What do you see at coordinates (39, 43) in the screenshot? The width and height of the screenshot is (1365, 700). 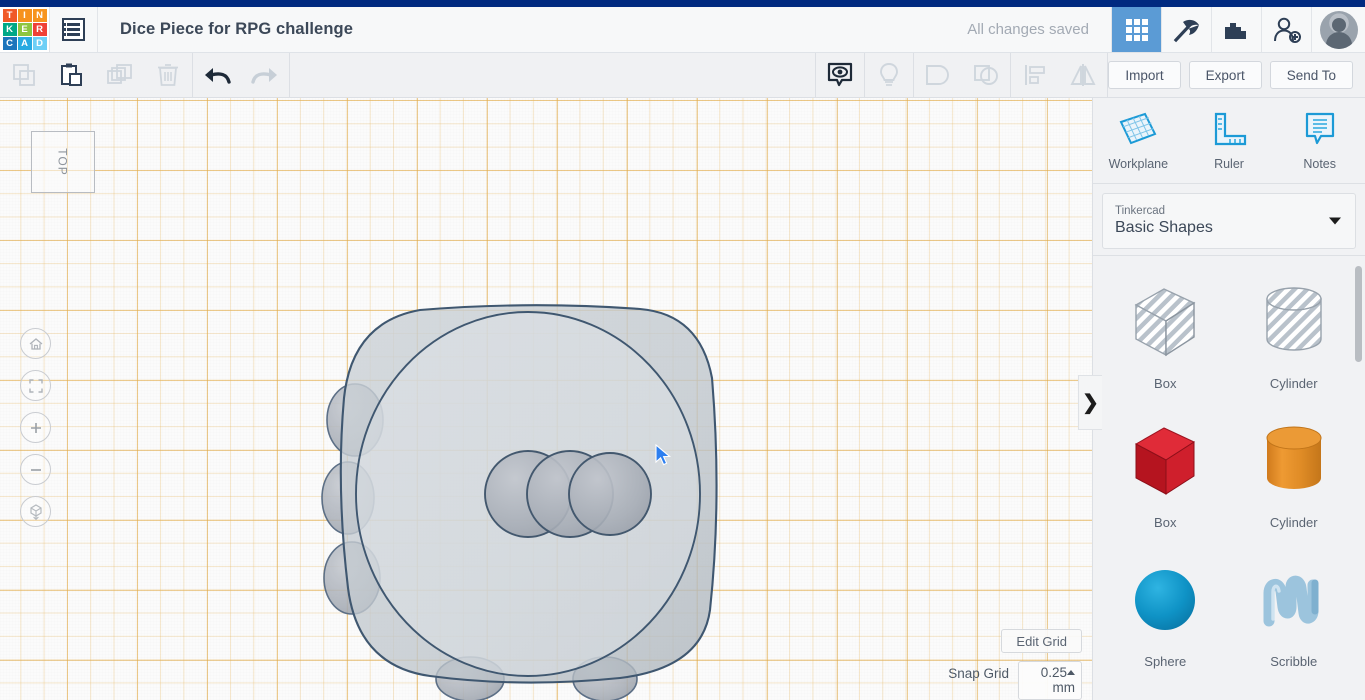 I see `logo-tile-d: D` at bounding box center [39, 43].